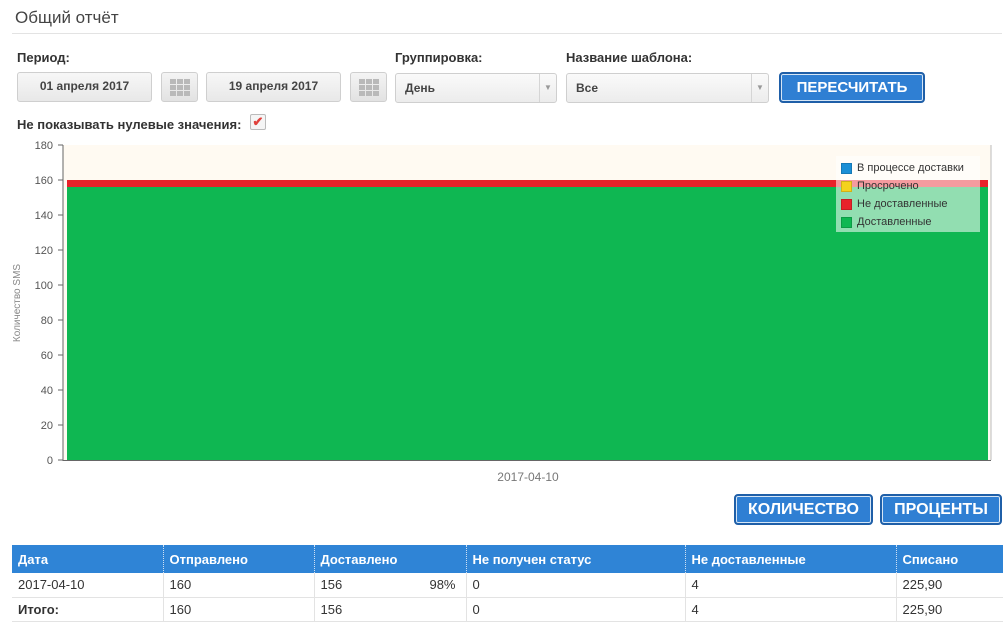  I want to click on y-axis-label: Количество SMS, so click(17, 303).